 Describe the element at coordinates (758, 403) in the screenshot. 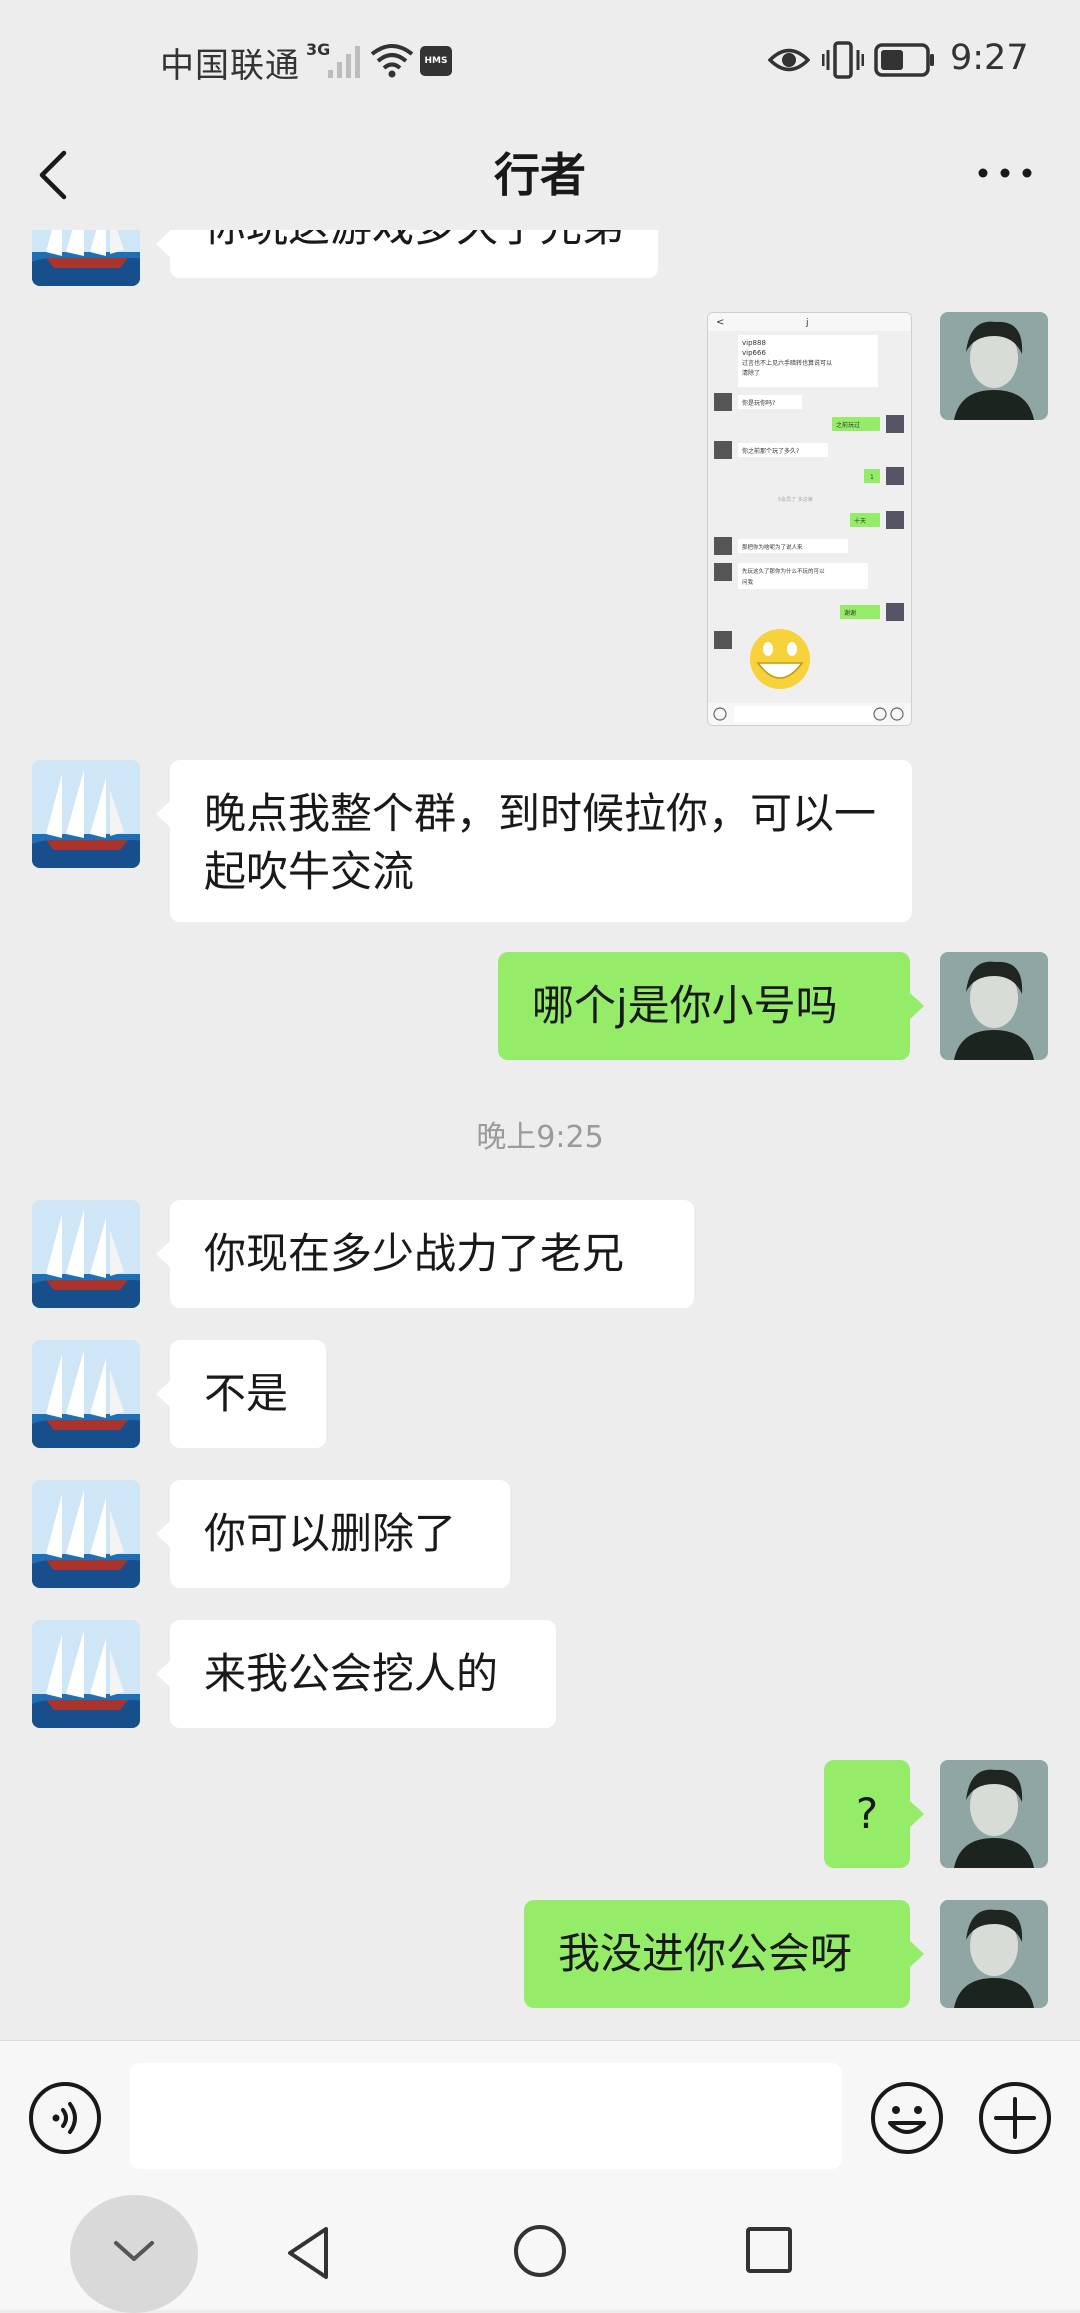

I see `svg-text: 你是玩你吗?` at that location.